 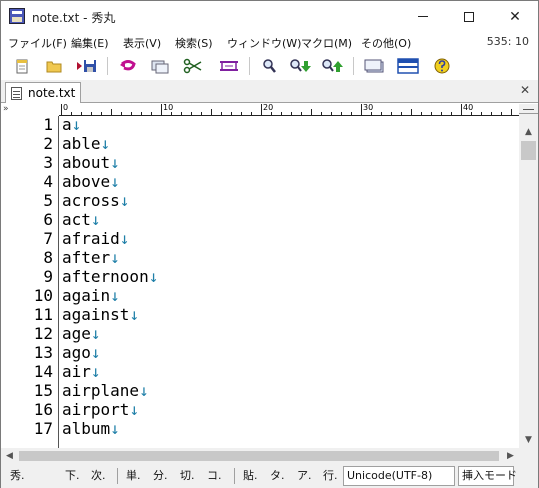 What do you see at coordinates (260, 143) in the screenshot?
I see `text-line: 2 able↓` at bounding box center [260, 143].